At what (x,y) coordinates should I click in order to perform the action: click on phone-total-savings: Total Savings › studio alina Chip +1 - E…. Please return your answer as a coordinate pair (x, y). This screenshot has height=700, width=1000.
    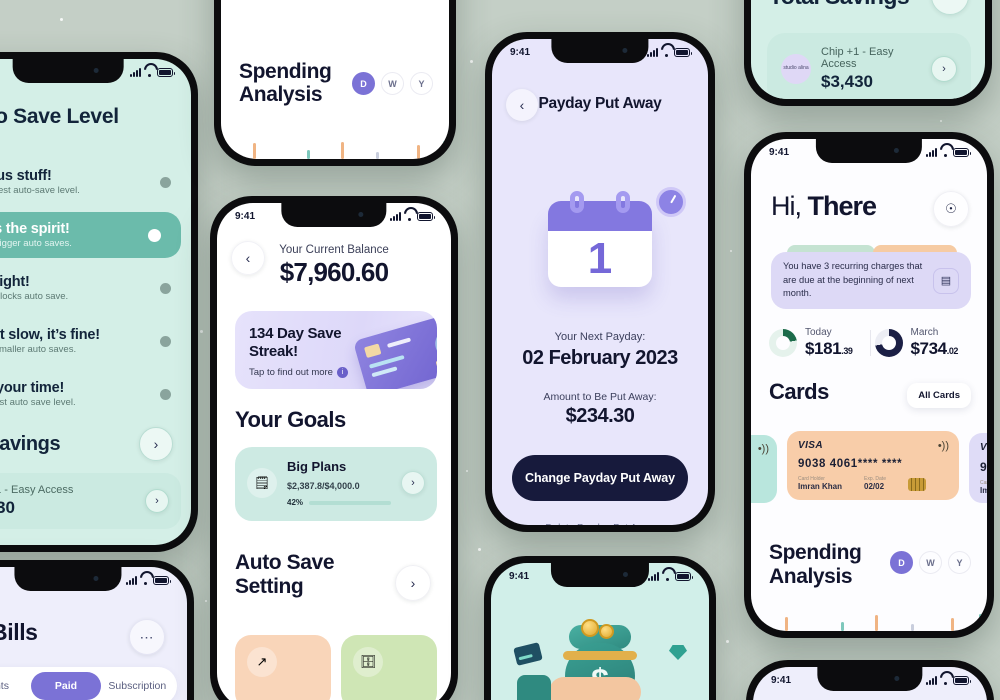
    Looking at the image, I should click on (868, 53).